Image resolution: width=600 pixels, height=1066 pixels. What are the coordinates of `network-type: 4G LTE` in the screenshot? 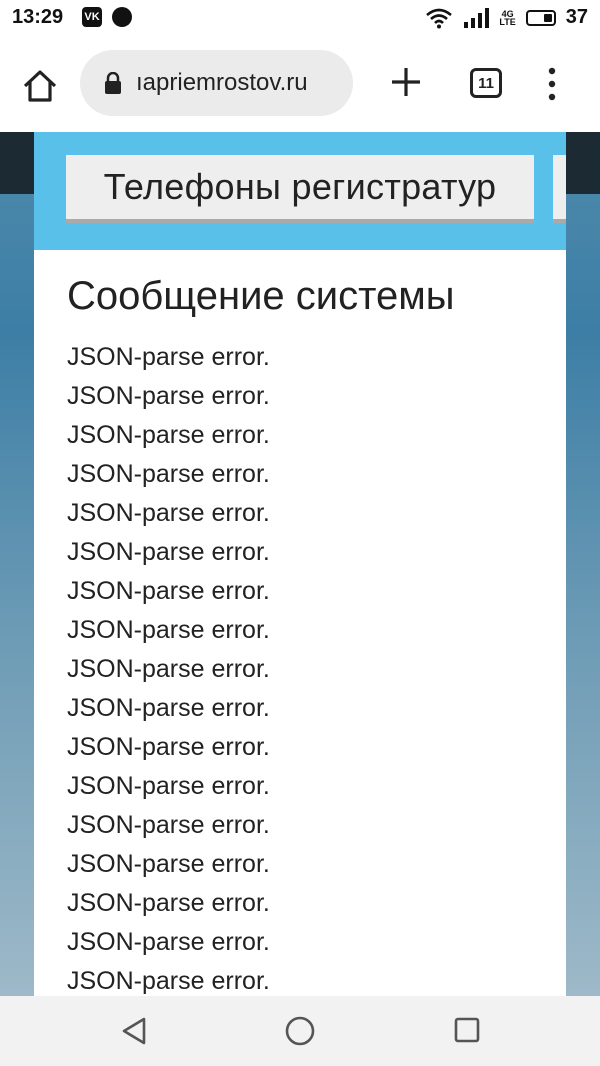 It's located at (507, 17).